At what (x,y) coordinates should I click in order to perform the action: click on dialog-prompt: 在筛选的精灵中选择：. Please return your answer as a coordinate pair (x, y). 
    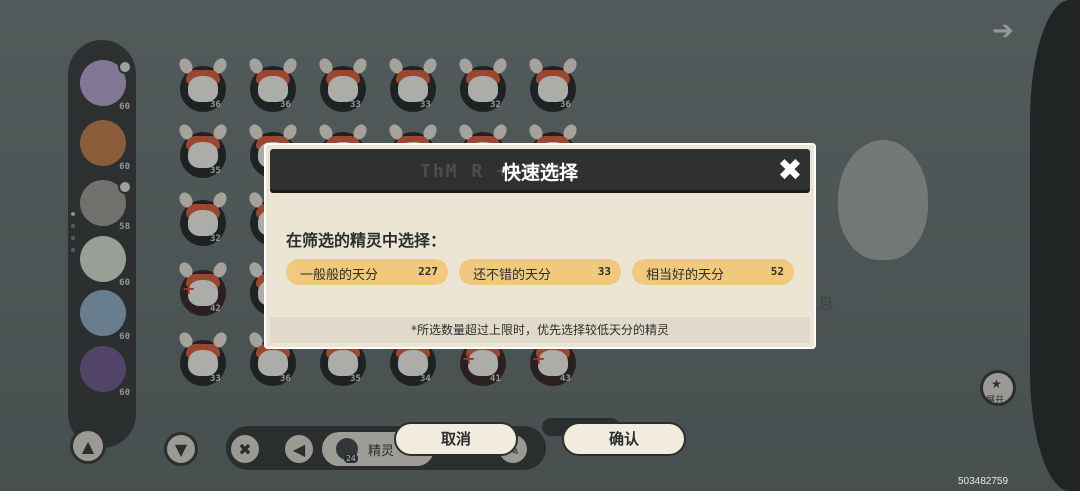
    Looking at the image, I should click on (366, 240).